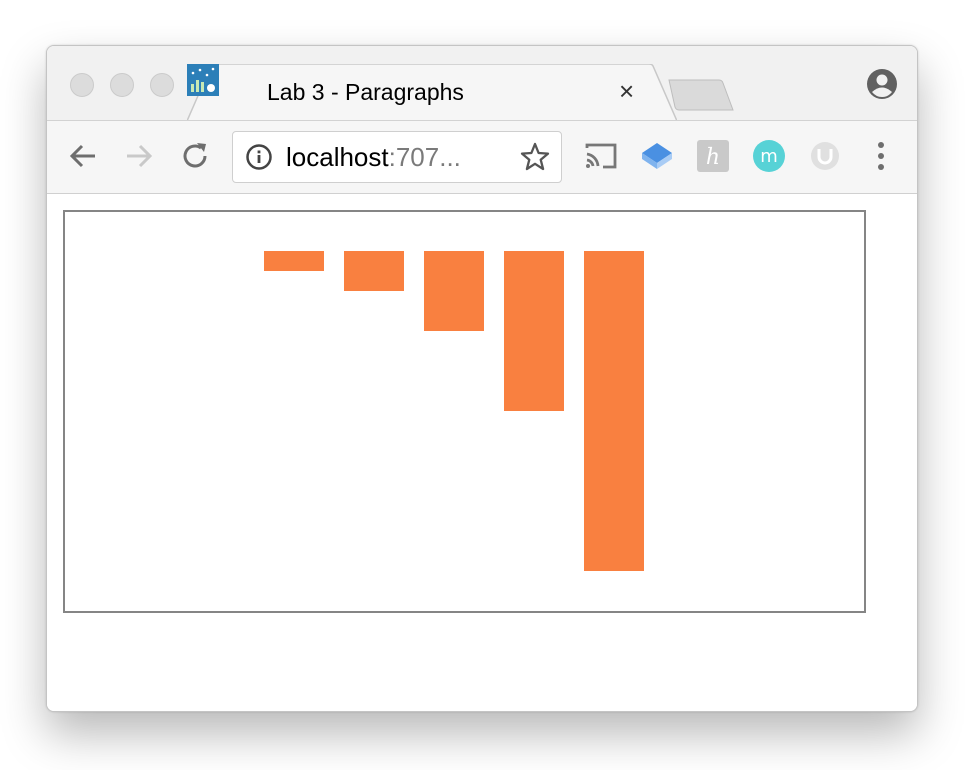 The width and height of the screenshot is (976, 770). Describe the element at coordinates (337, 157) in the screenshot. I see `url-host: localhost` at that location.